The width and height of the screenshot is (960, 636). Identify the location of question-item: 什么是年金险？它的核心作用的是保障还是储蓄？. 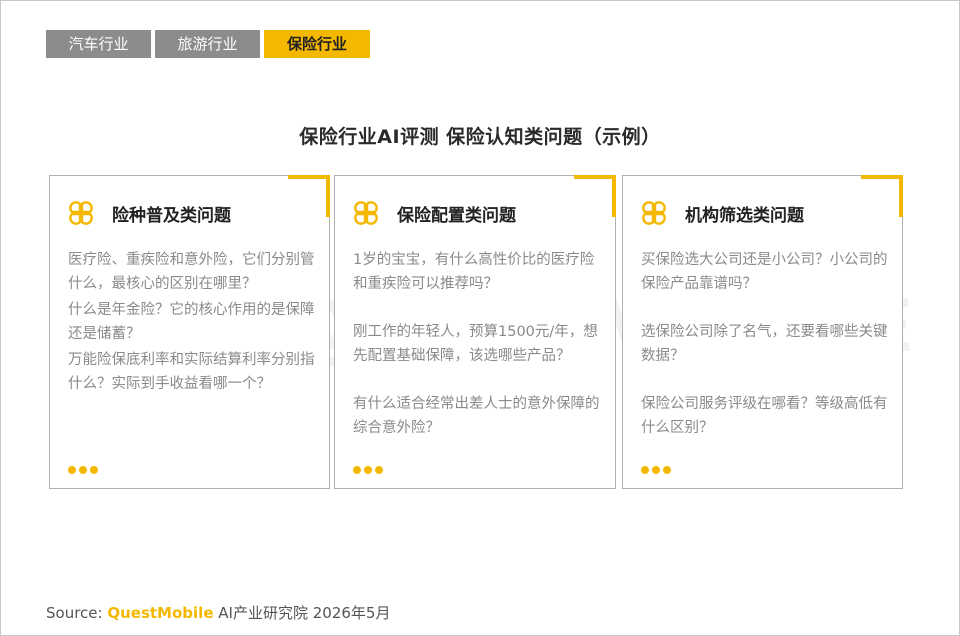
(191, 322).